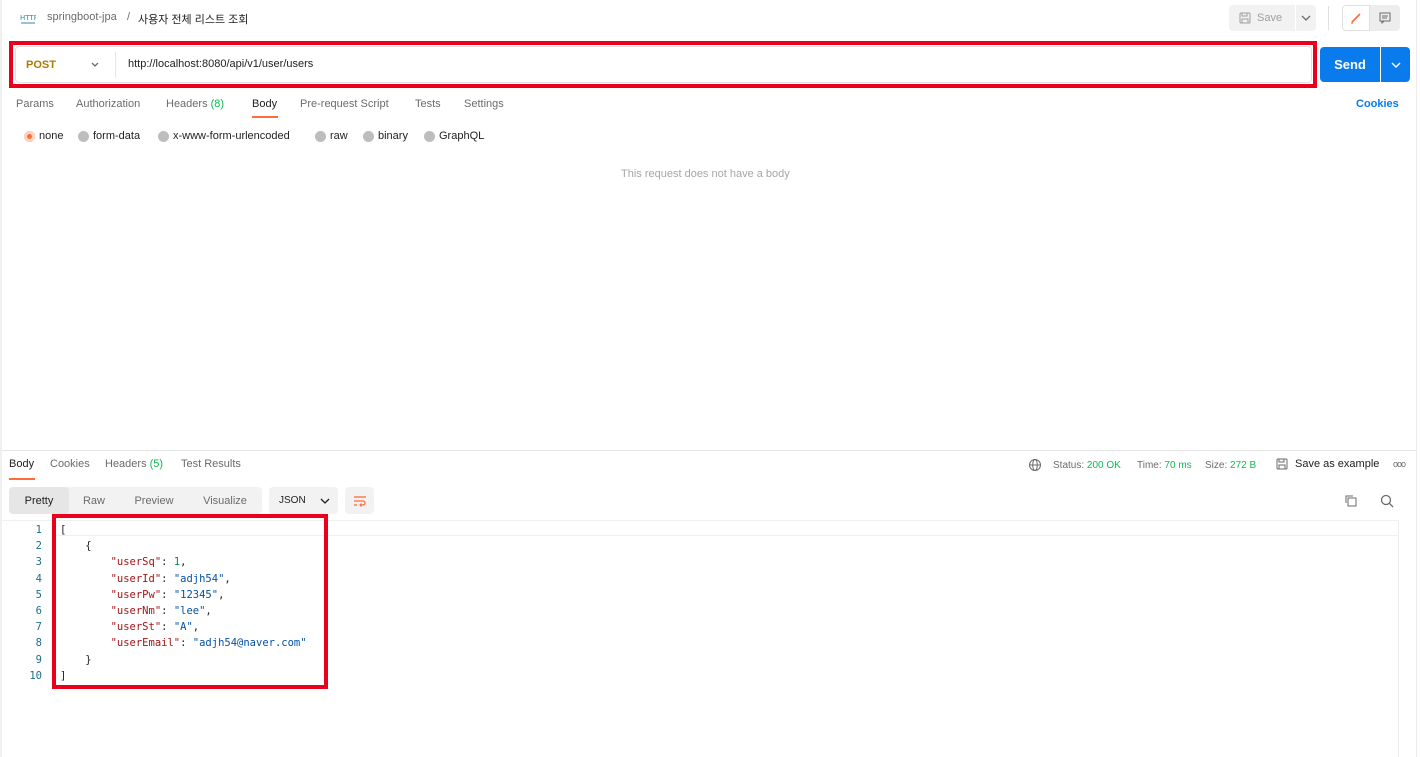 The height and width of the screenshot is (757, 1420). Describe the element at coordinates (82, 17) in the screenshot. I see `breadcrumb-collection: springboot-jpa` at that location.